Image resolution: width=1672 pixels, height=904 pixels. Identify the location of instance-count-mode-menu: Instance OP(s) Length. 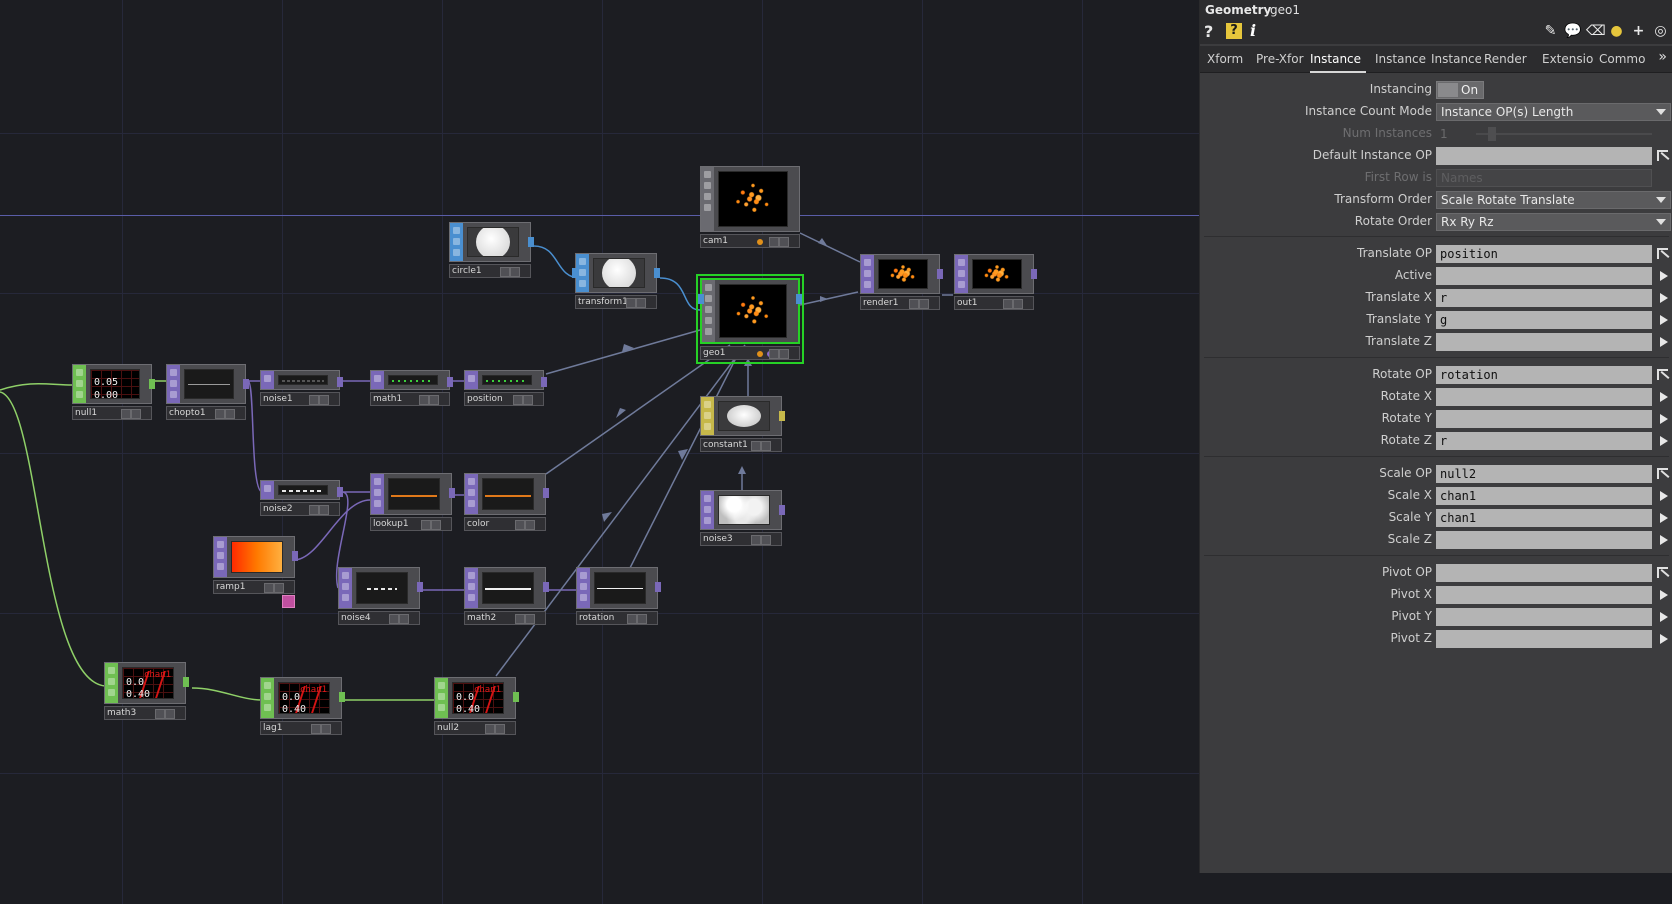
(1553, 112).